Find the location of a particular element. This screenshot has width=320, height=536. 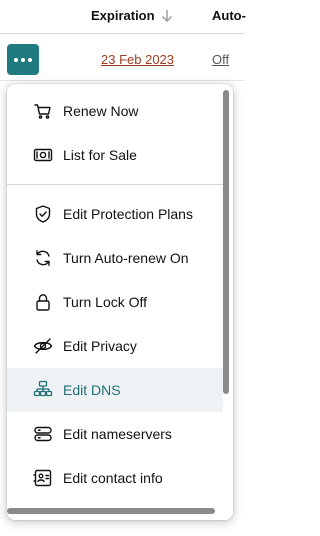

menu-item-edit-protection-plans: Edit Protection Plans is located at coordinates (115, 214).